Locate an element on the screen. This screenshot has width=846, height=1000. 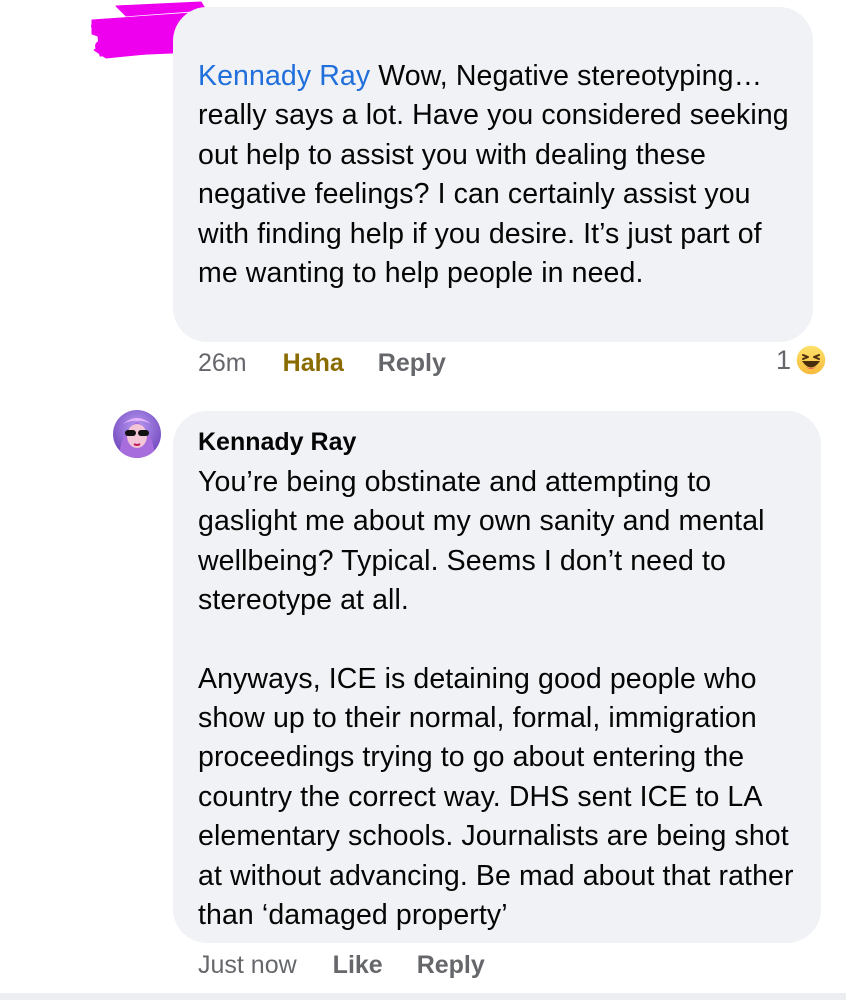
avatar-image is located at coordinates (137, 434).